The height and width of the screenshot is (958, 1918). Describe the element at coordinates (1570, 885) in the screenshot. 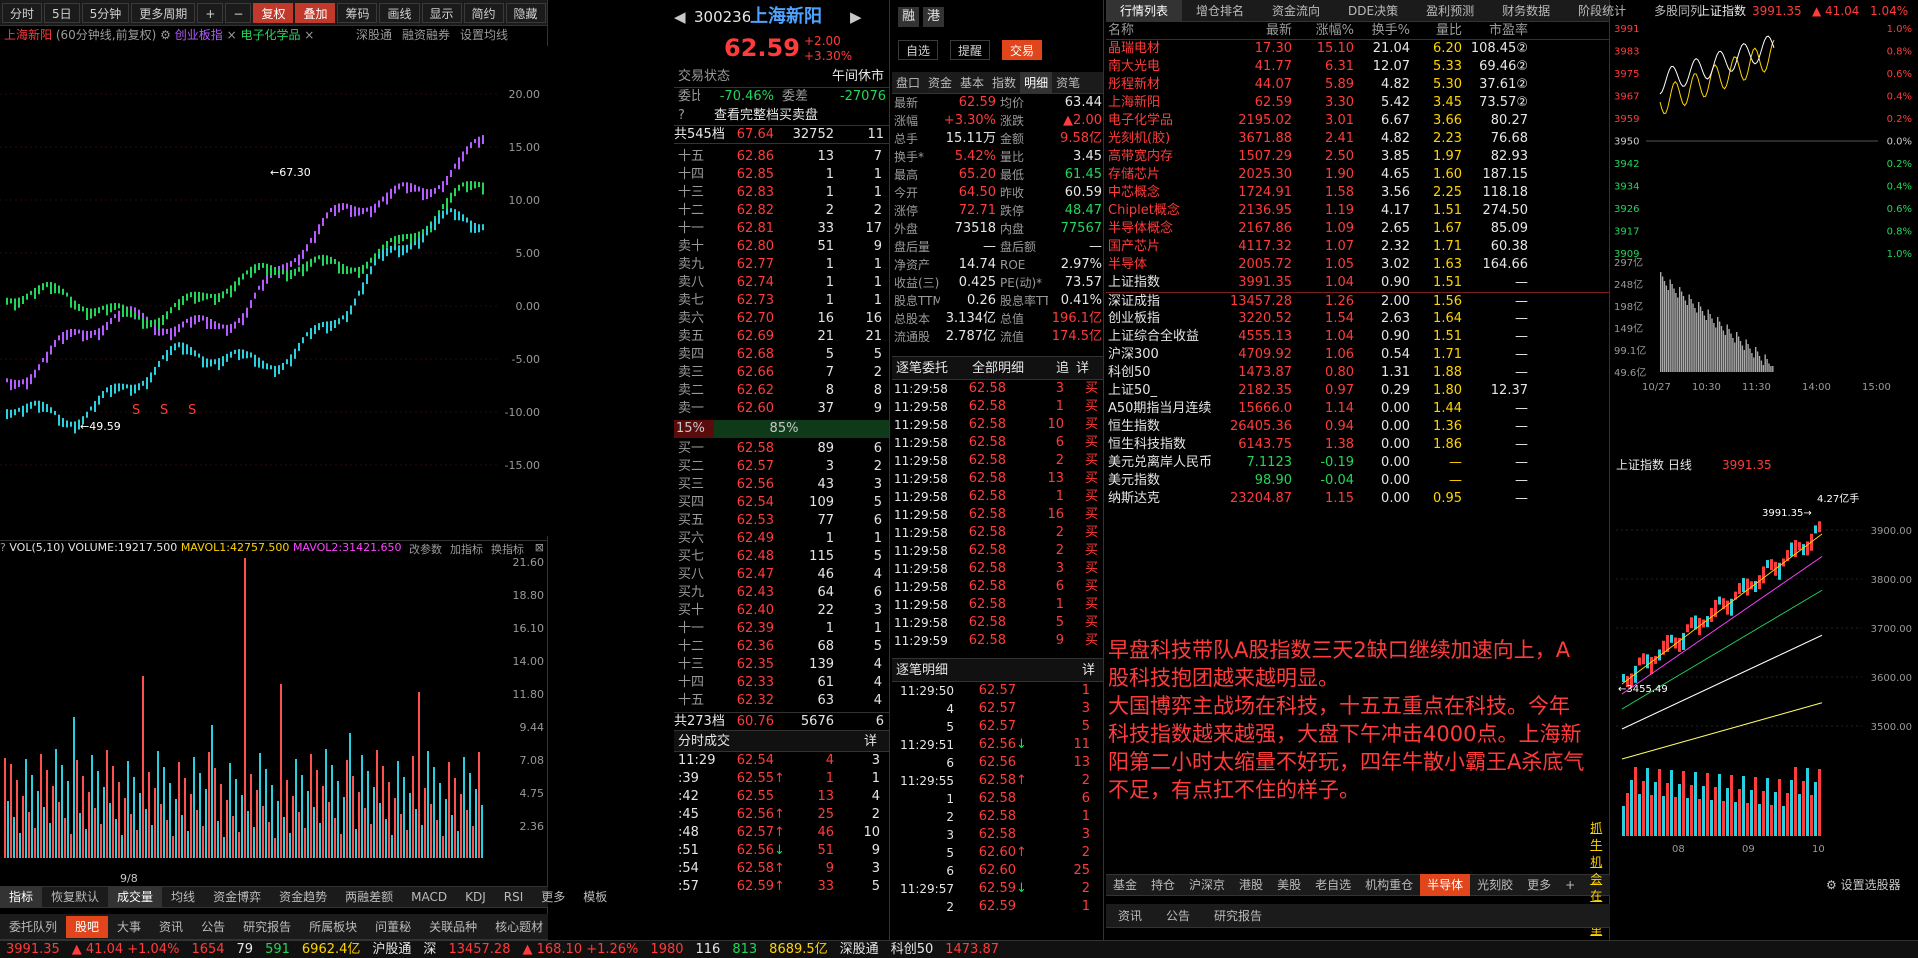

I see `list-bottom-tab-10: +` at that location.